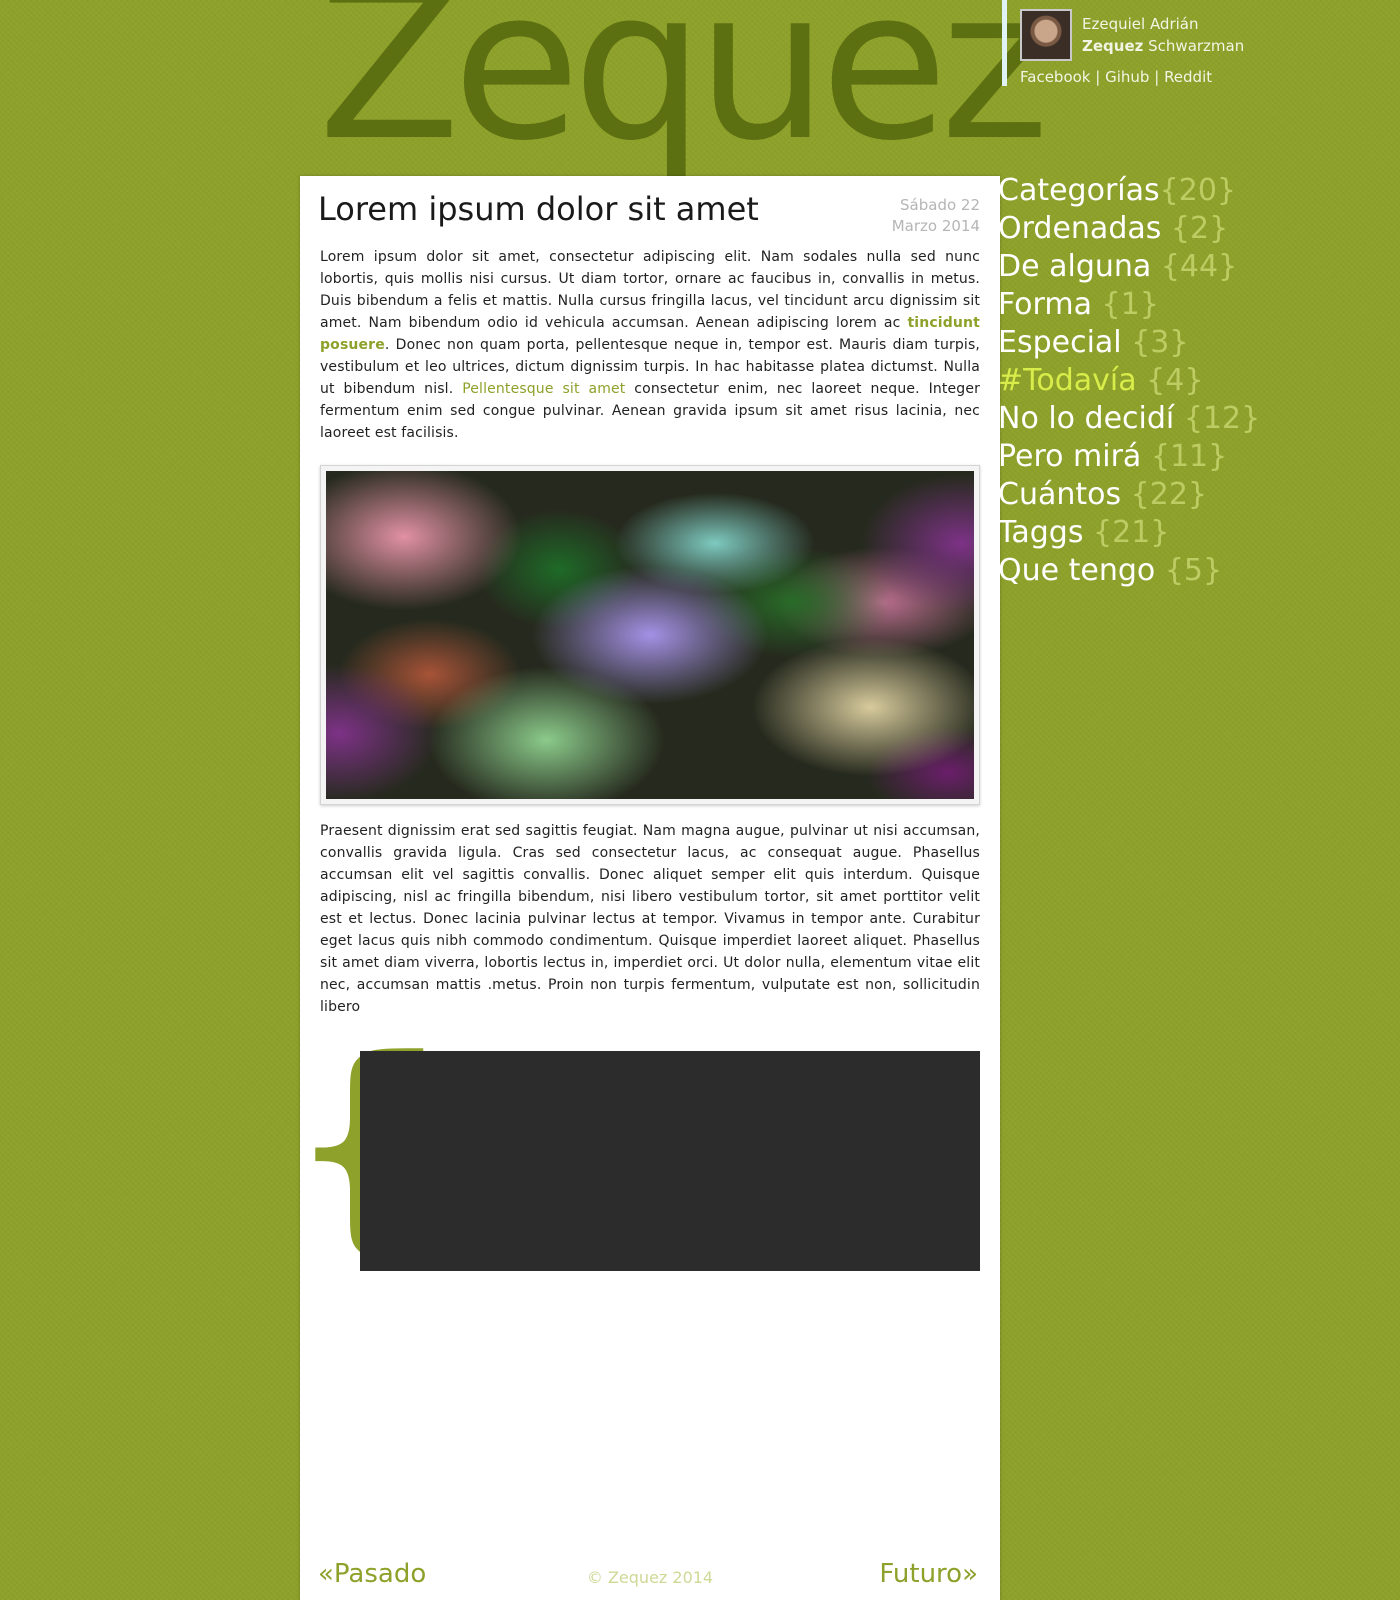  I want to click on github-link: Gihub, so click(1127, 77).